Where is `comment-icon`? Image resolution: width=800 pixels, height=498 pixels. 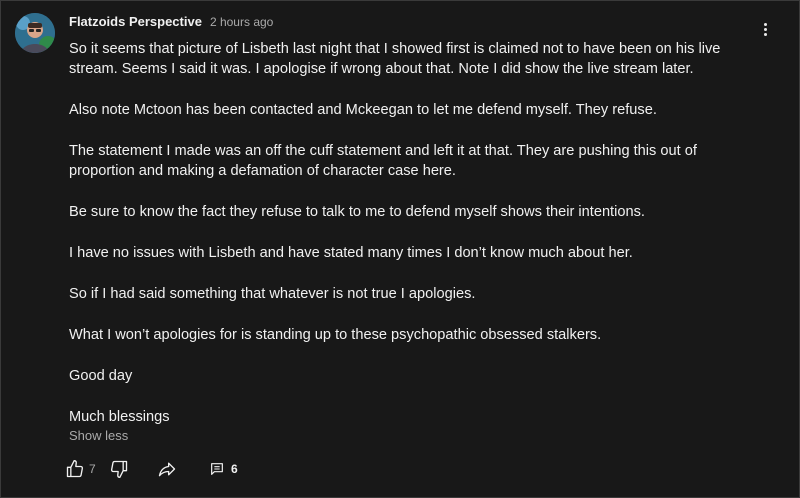
comment-icon is located at coordinates (217, 469).